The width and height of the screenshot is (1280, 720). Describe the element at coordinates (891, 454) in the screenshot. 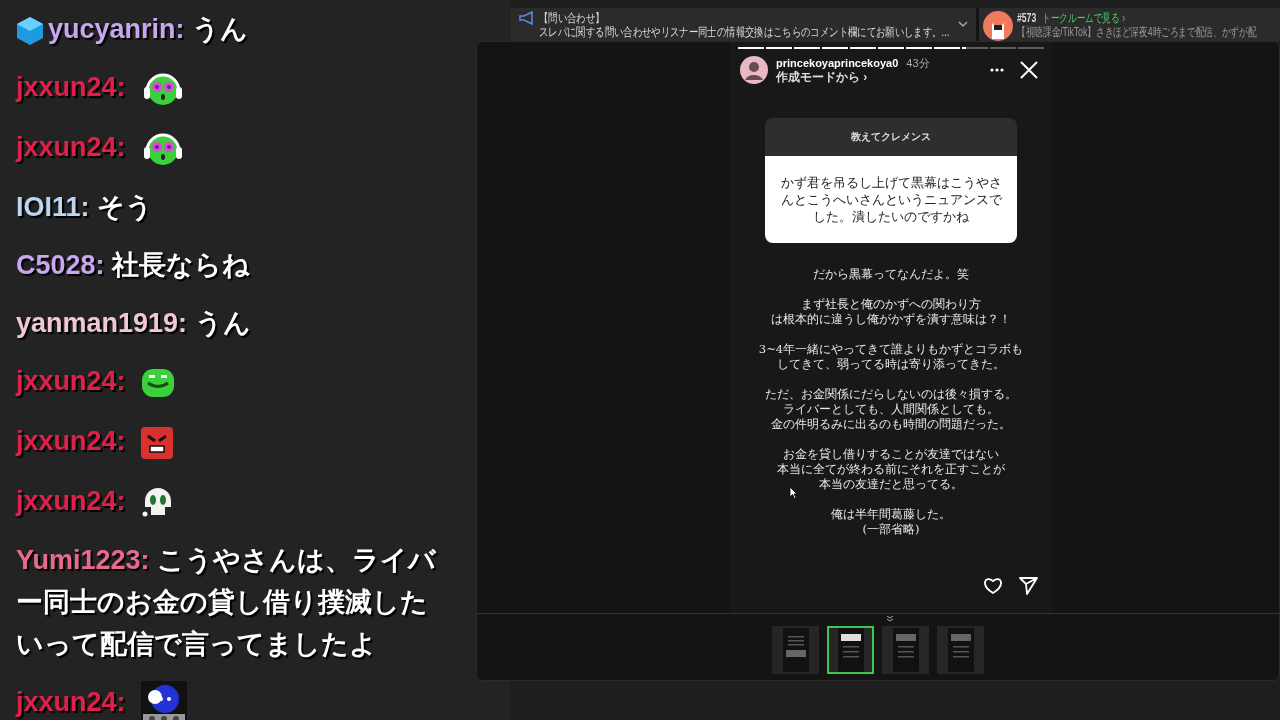

I see `story-text-line: お金を貸し借りすることが友達ではない` at that location.